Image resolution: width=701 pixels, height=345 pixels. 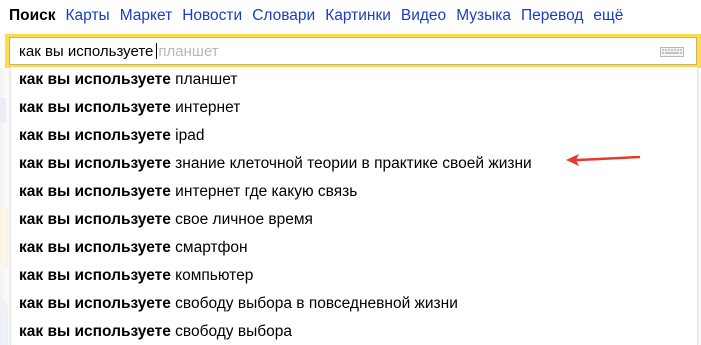 I want to click on red-arrow-annotation, so click(x=603, y=160).